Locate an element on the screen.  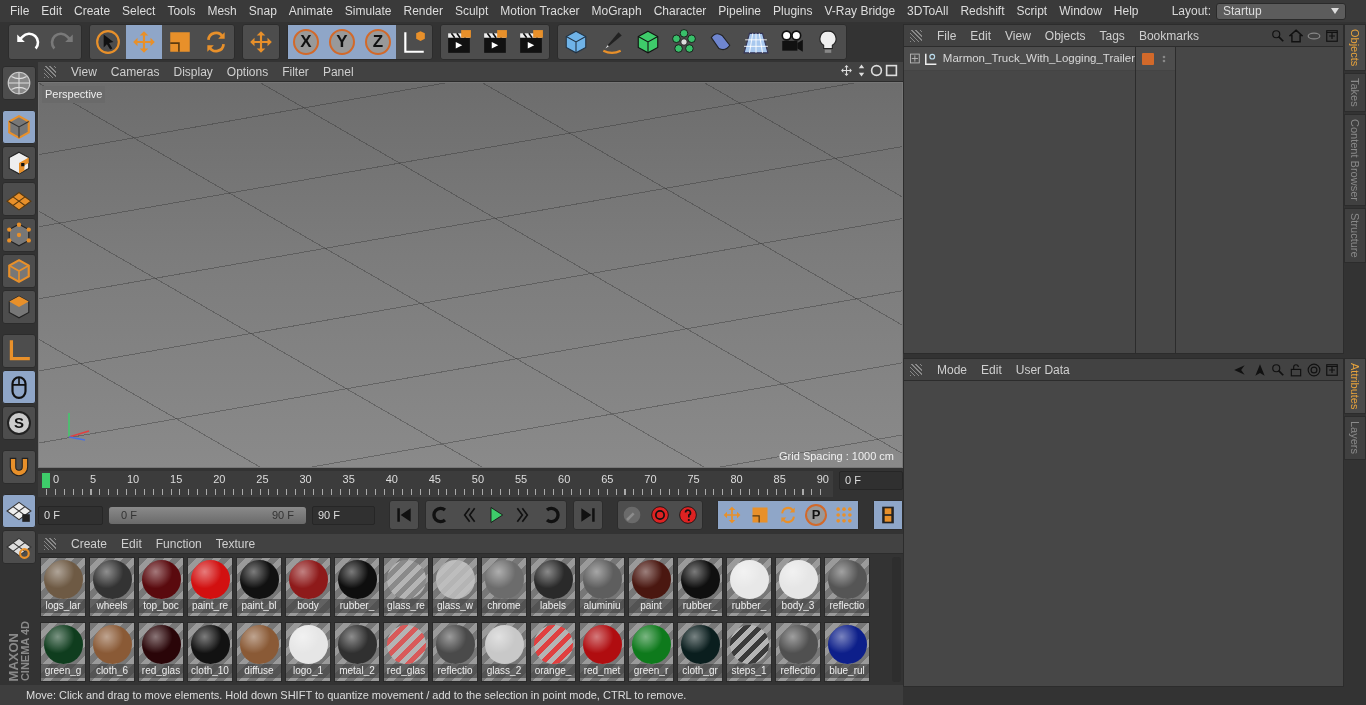
material-swatch: glass_2 is located at coordinates (504, 651).